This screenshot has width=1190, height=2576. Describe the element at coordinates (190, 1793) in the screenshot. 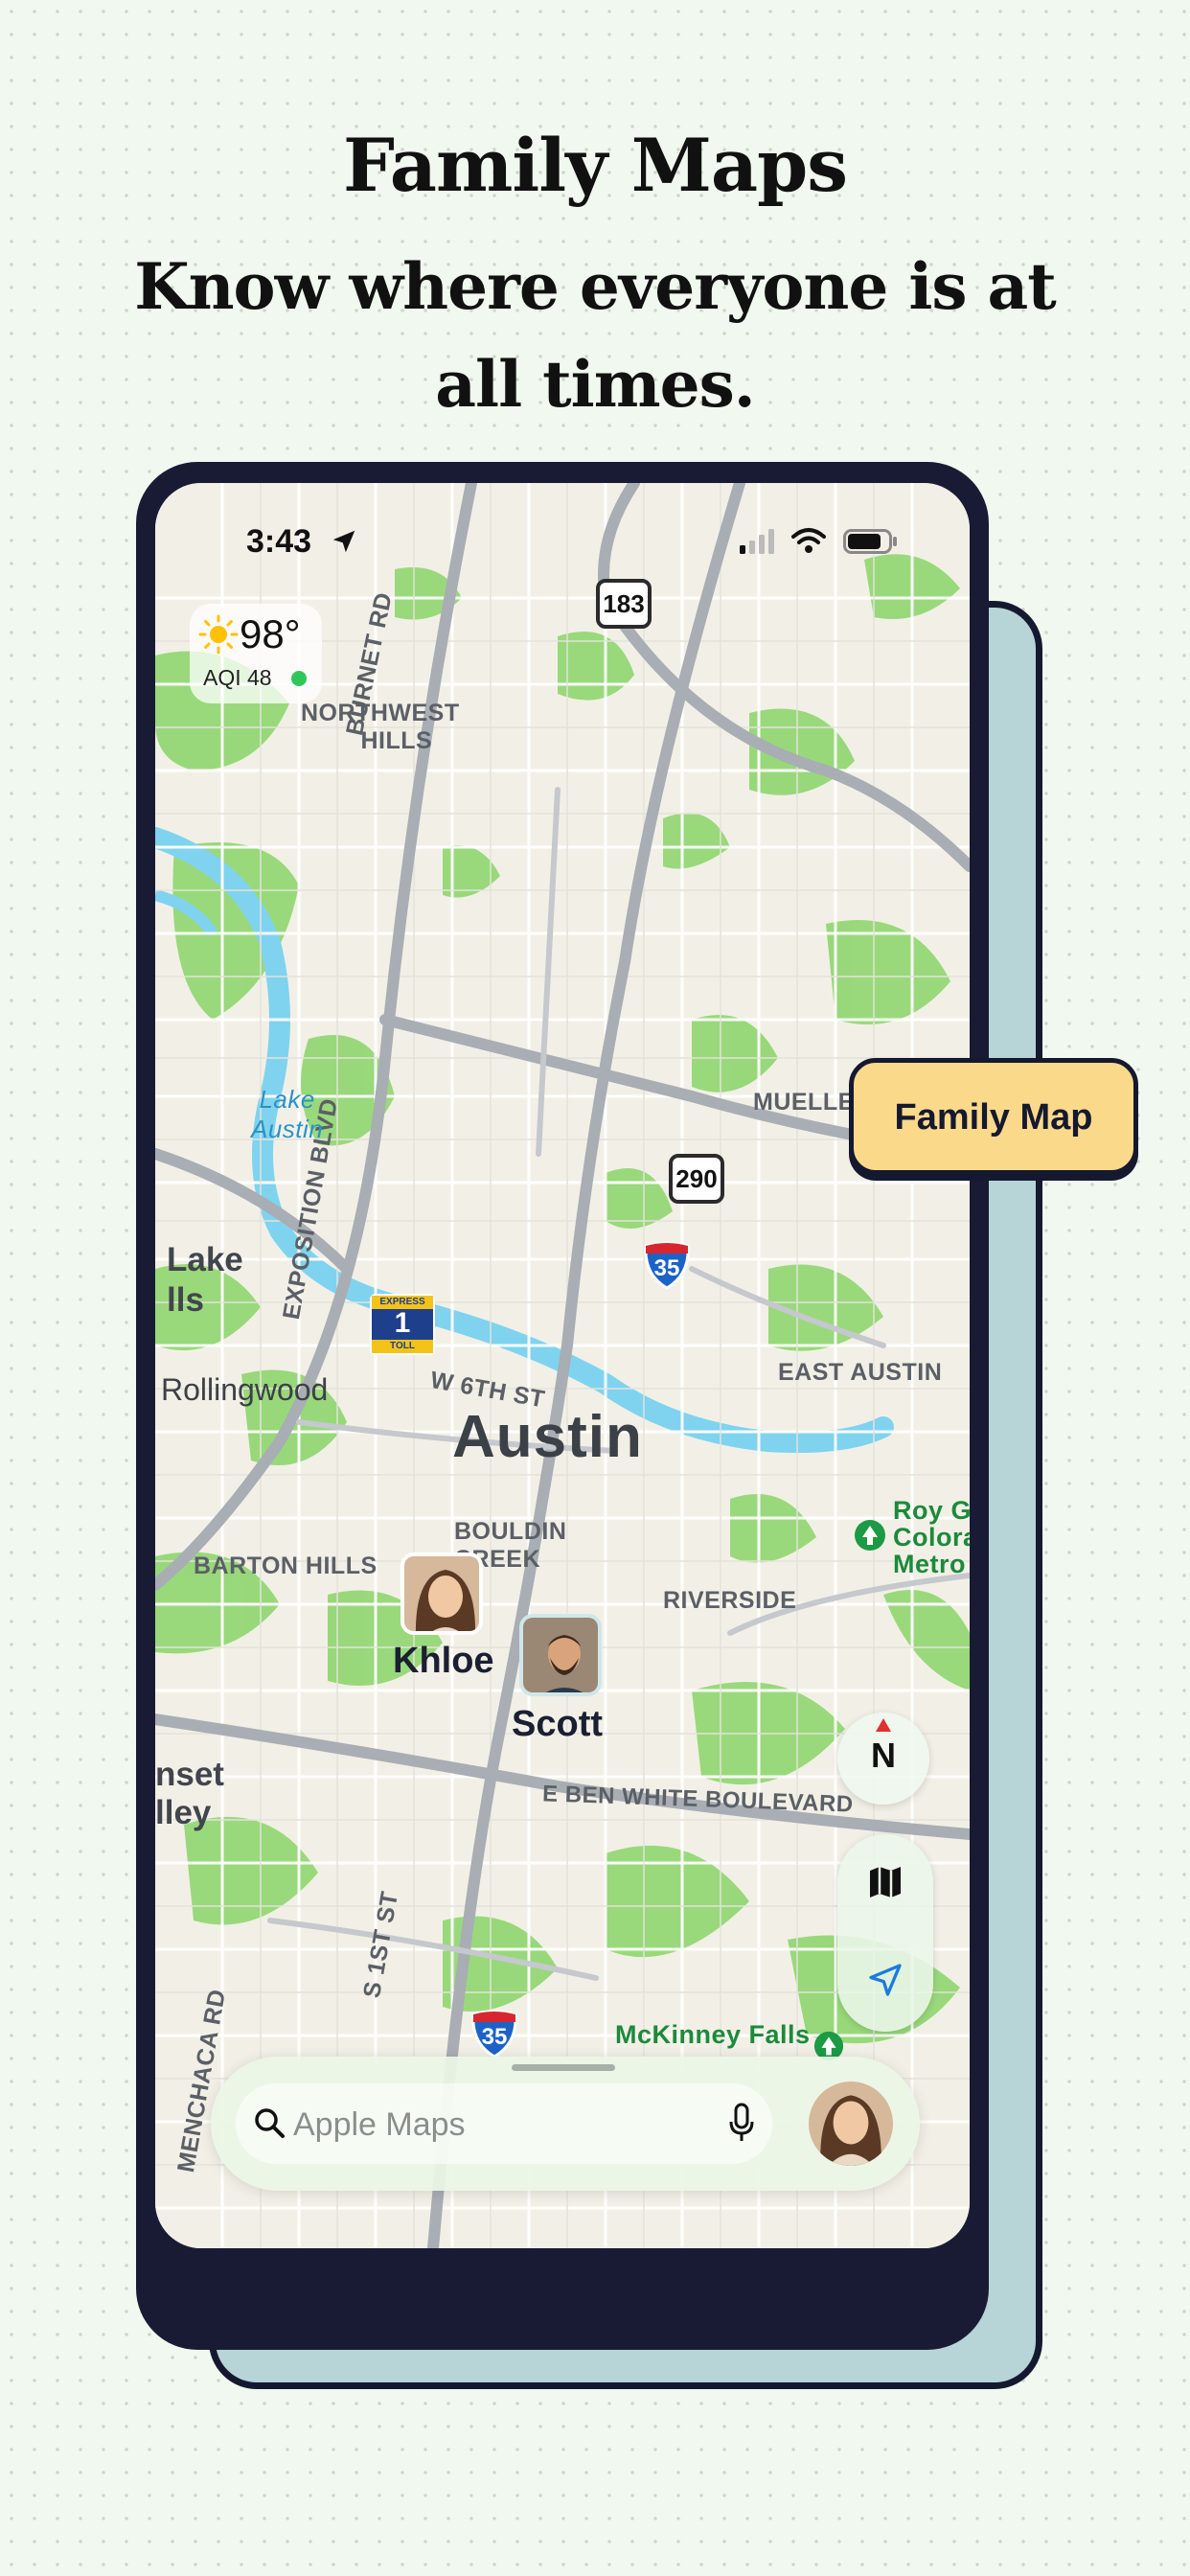

I see `label-sunset-valley: nset lley` at that location.